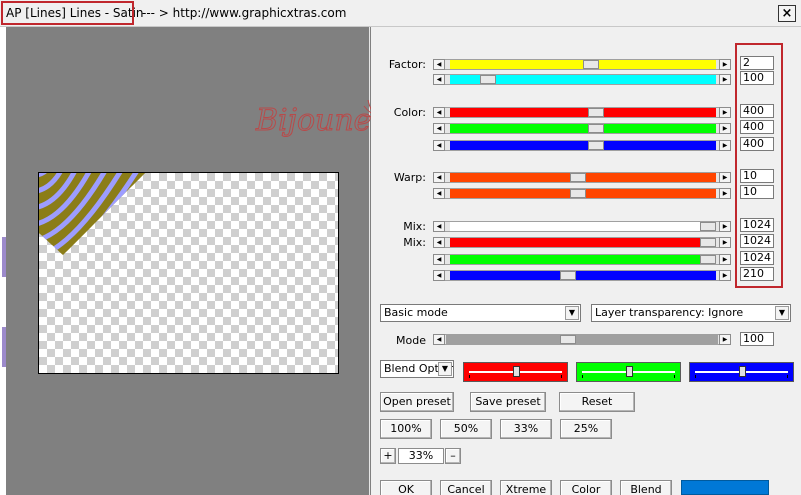 The height and width of the screenshot is (495, 801). Describe the element at coordinates (244, 13) in the screenshot. I see `title-url: --- > http://www.graphicxtras.com` at that location.